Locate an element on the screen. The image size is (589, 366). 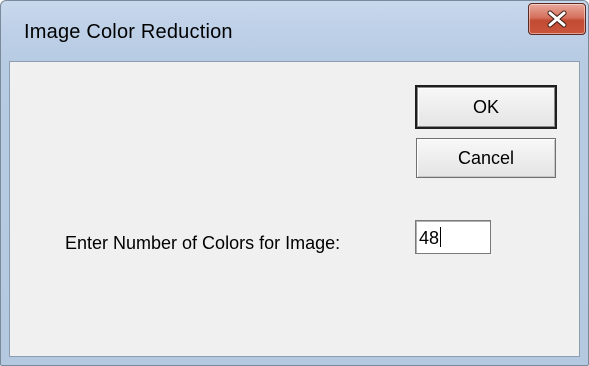
colors-count-input: 48 is located at coordinates (453, 237).